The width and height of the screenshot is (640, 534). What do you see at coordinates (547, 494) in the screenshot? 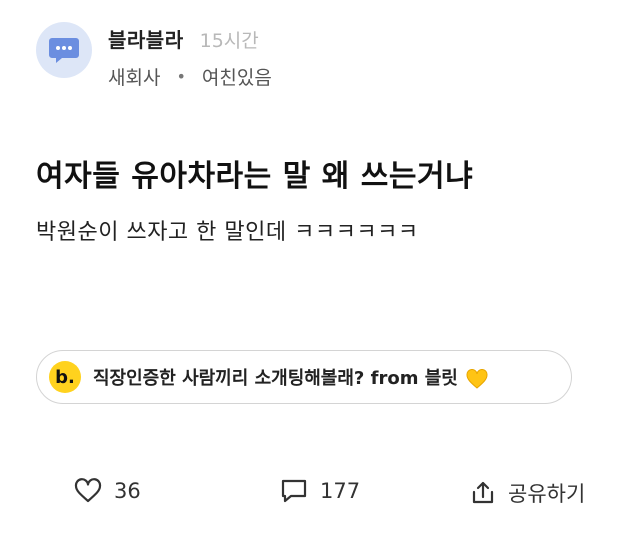
I see `share-label: 공유하기` at bounding box center [547, 494].